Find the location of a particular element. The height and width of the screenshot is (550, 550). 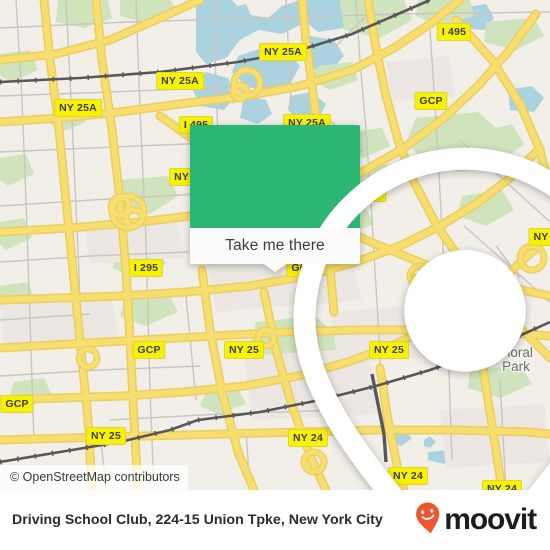

take-me-there-label: Take me there is located at coordinates (275, 245).